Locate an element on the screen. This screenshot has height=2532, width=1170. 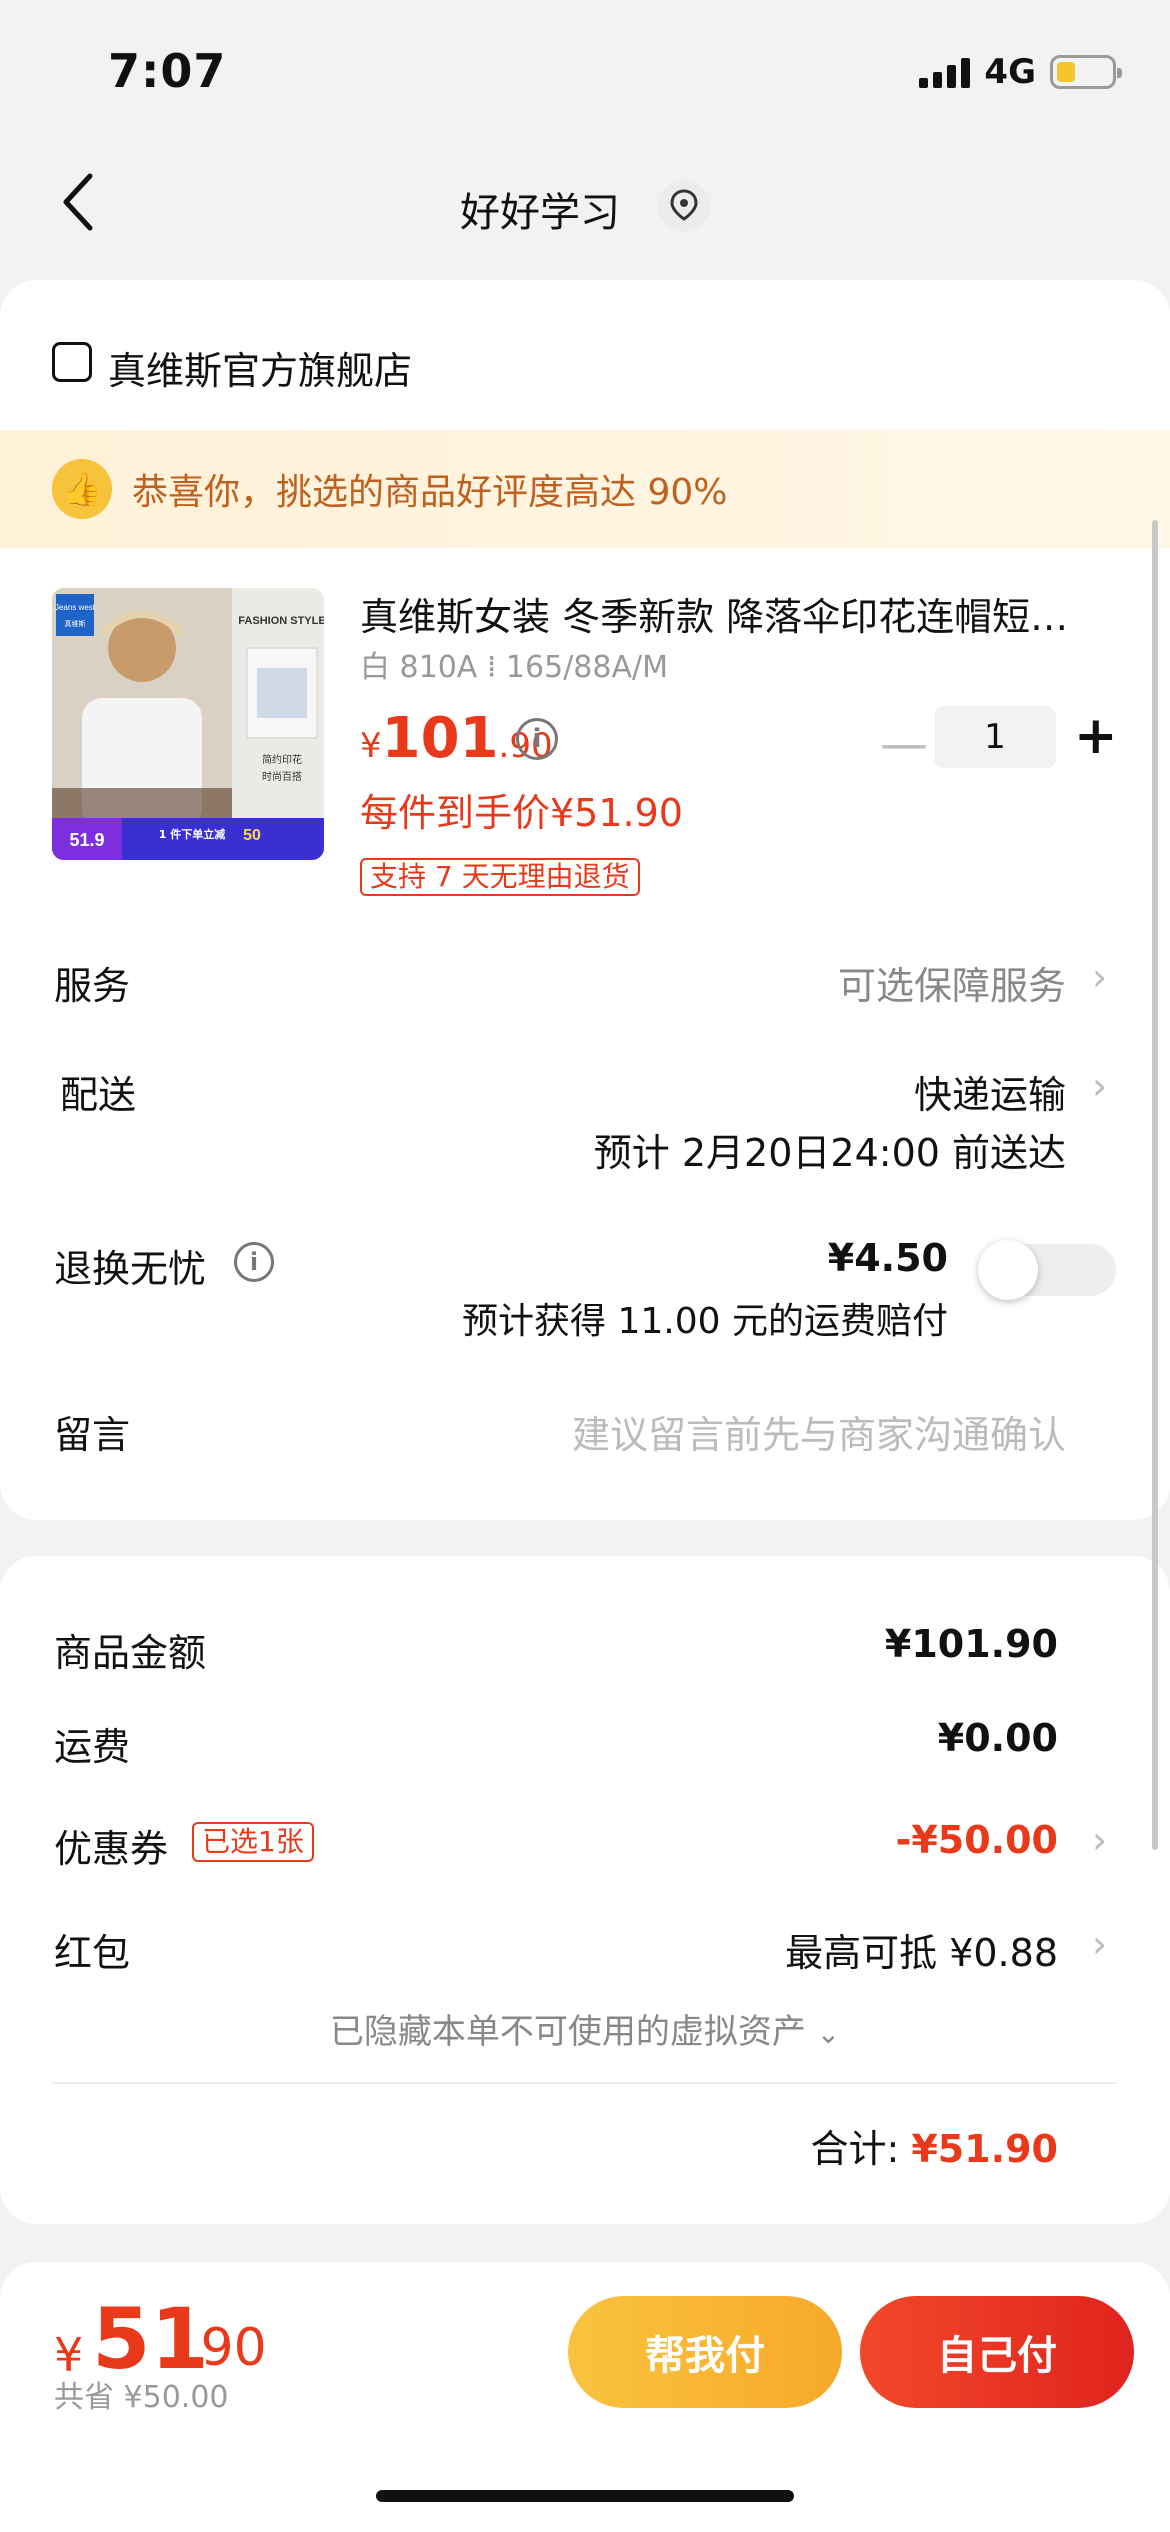
promo-banner: 👍 恭喜你，挑选的商品好评度高达 90% is located at coordinates (585, 489).